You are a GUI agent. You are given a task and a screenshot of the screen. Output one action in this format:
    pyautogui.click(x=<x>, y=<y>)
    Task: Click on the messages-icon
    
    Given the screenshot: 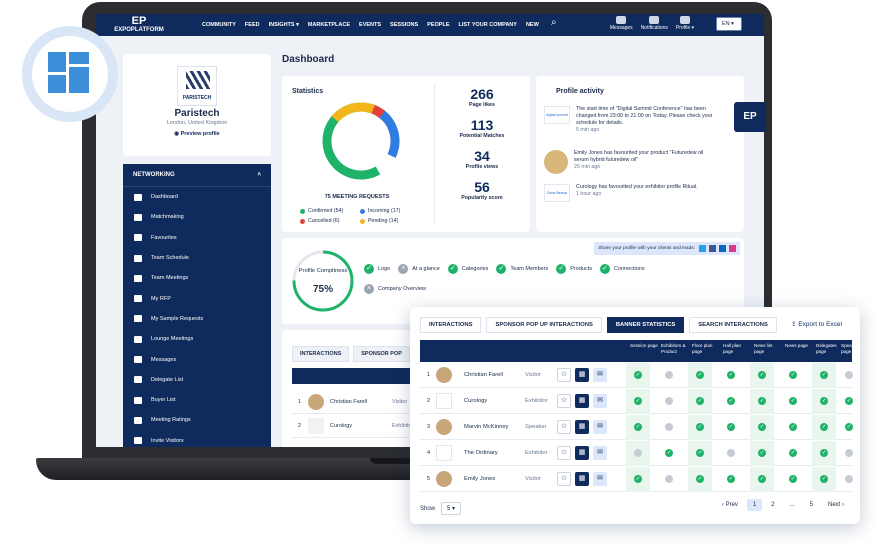 What is the action you would take?
    pyautogui.click(x=621, y=20)
    